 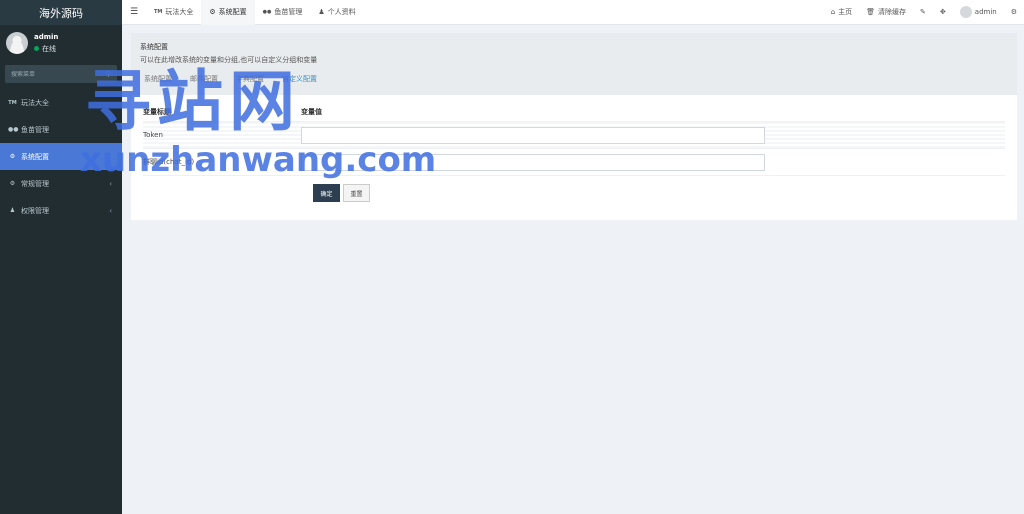 I want to click on fullscreen-icon: ✥, so click(x=942, y=12).